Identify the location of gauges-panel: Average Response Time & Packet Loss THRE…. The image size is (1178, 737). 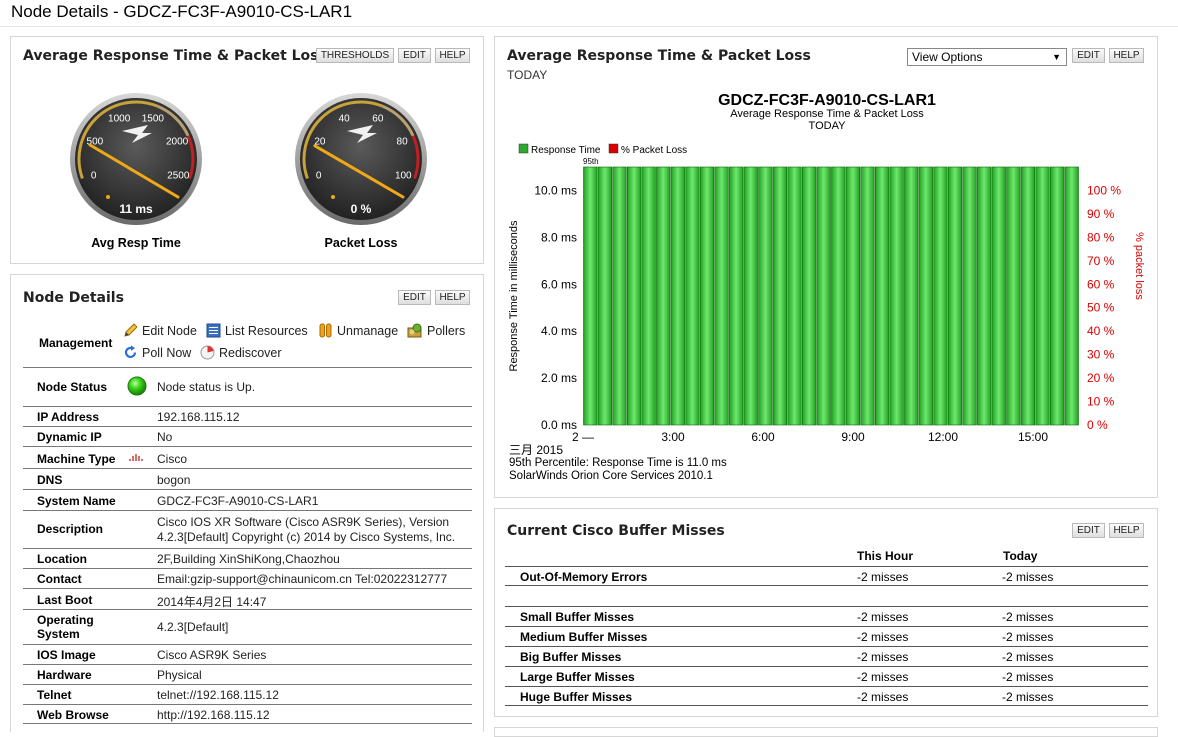
(247, 150).